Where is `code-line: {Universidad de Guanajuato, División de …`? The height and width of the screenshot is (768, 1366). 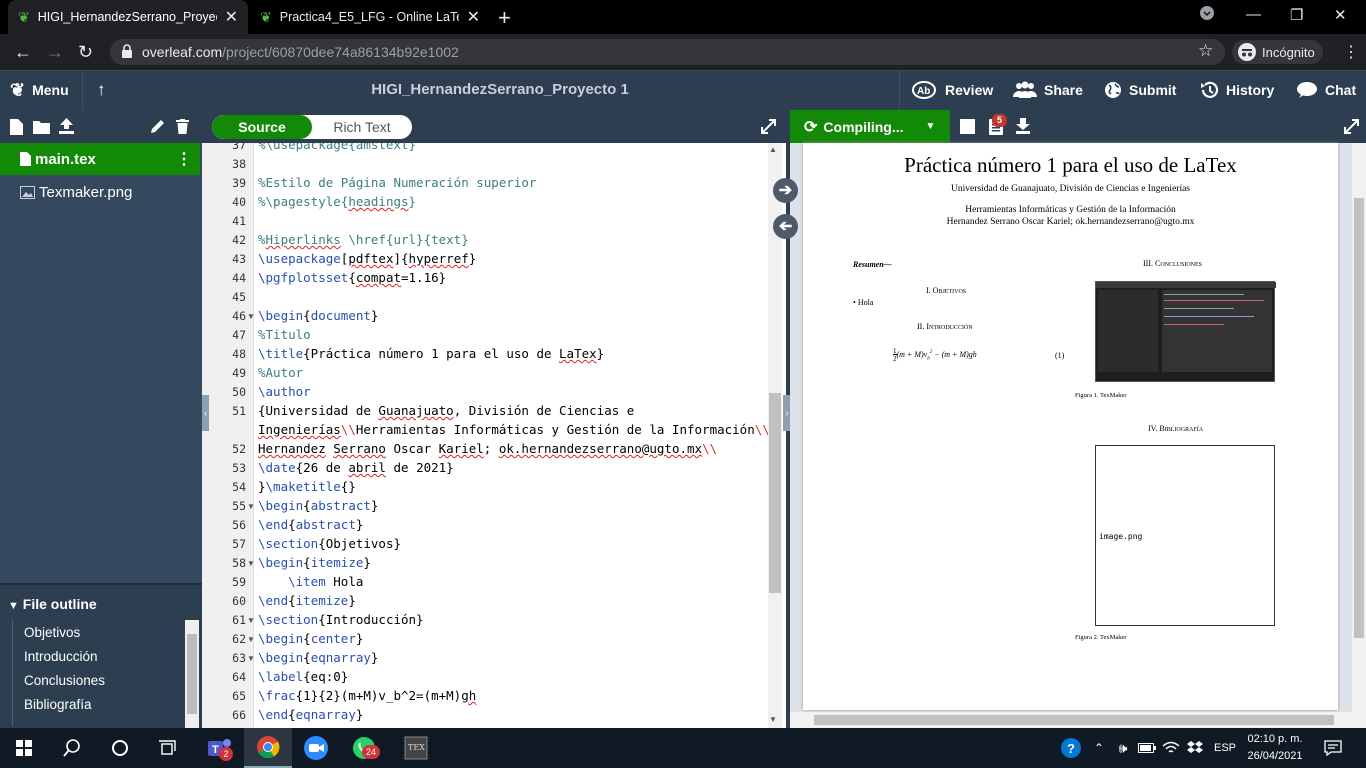 code-line: {Universidad de Guanajuato, División de … is located at coordinates (446, 410).